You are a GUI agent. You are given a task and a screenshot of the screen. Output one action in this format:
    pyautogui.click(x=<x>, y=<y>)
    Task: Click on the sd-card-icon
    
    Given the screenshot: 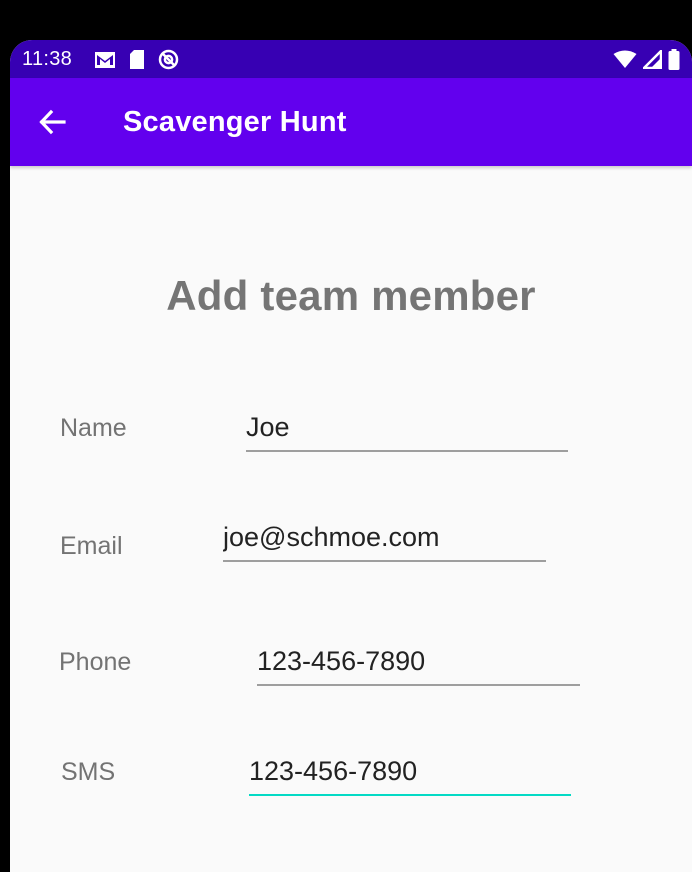 What is the action you would take?
    pyautogui.click(x=137, y=62)
    